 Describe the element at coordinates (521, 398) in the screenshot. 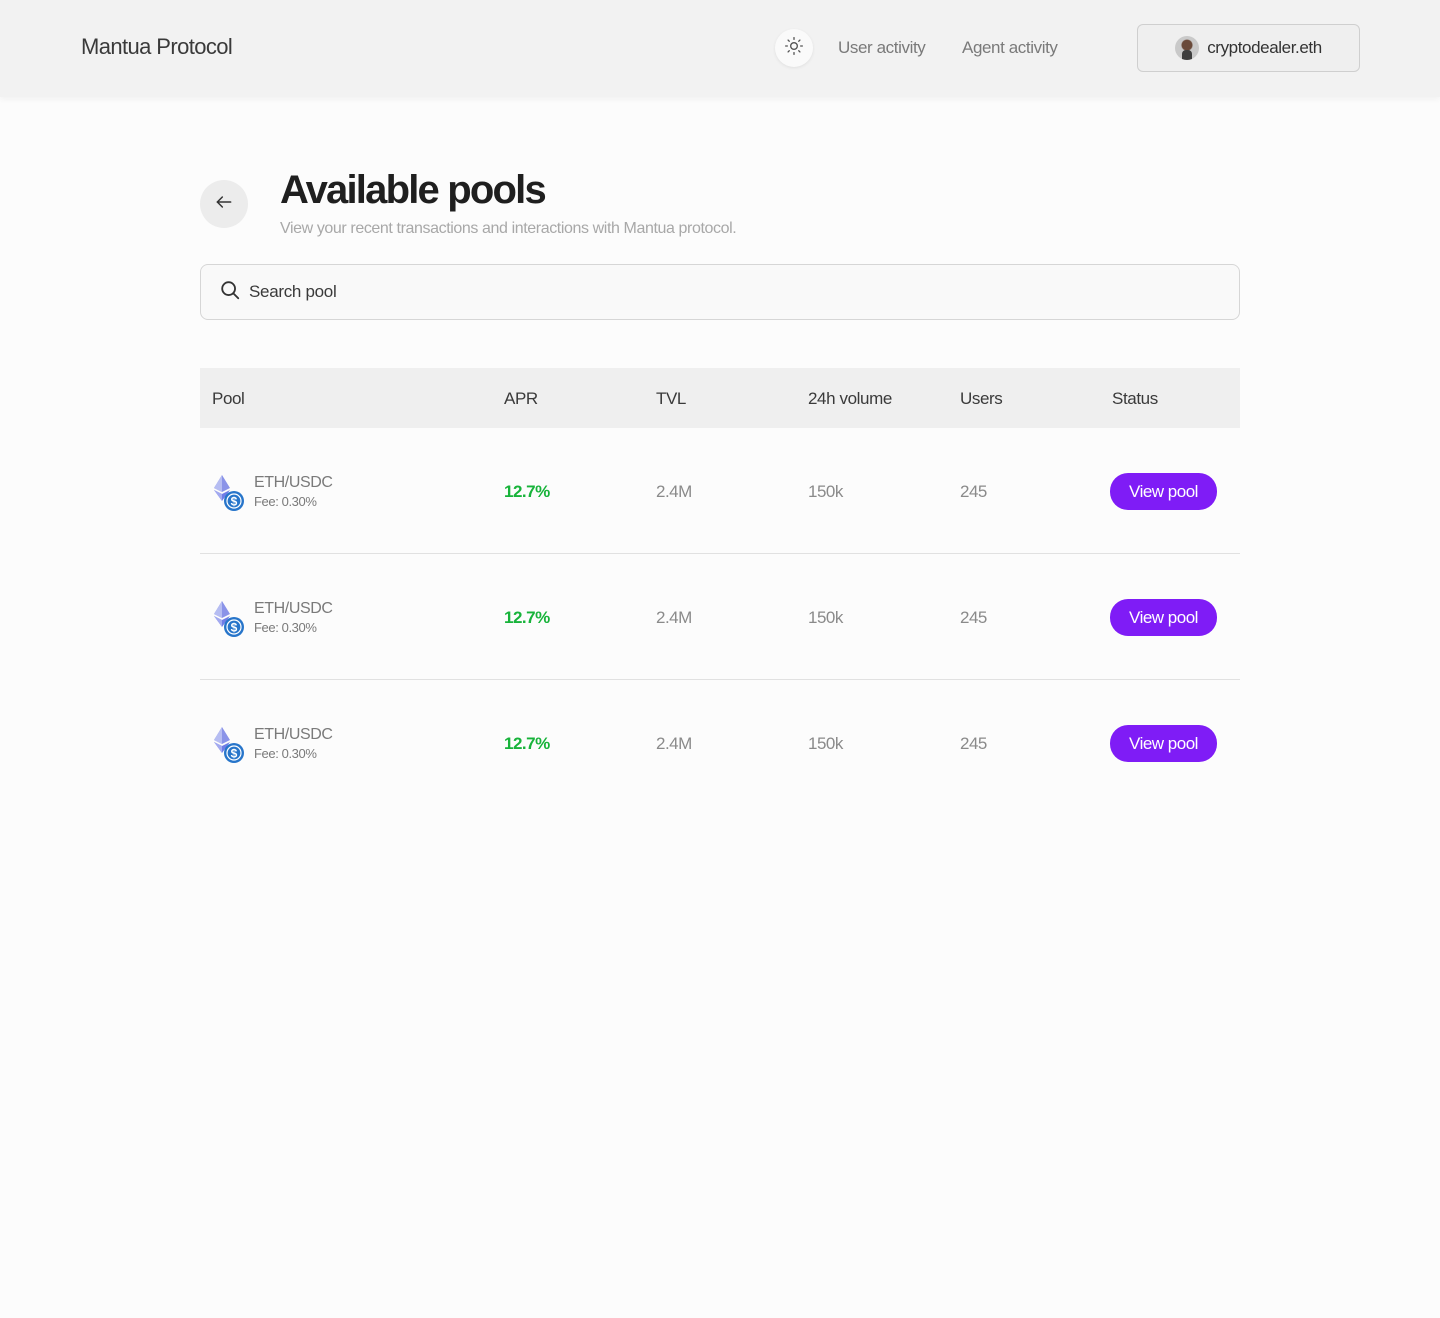

I see `column-header-apr: APR` at that location.